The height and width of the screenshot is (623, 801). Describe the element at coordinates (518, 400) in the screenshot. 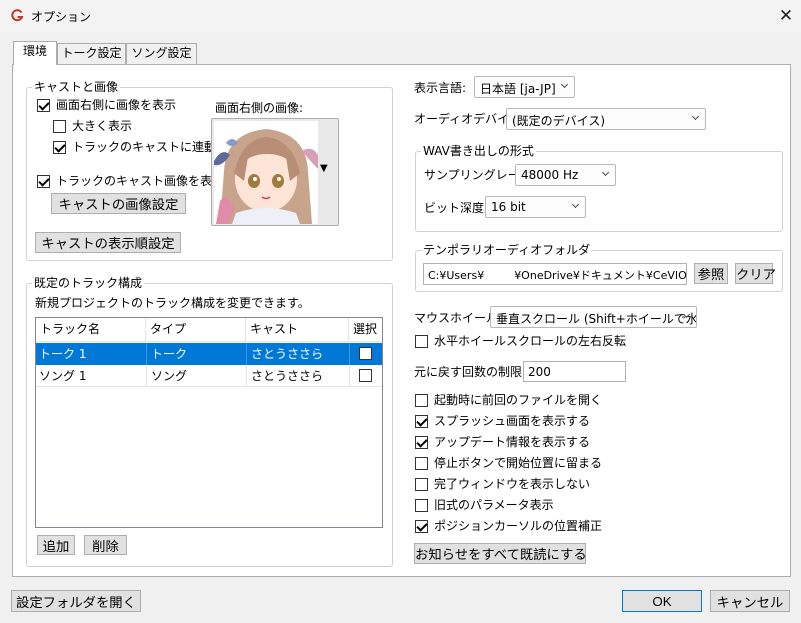

I see `open-last-file-label: 起動時に前回のファイルを開く` at that location.